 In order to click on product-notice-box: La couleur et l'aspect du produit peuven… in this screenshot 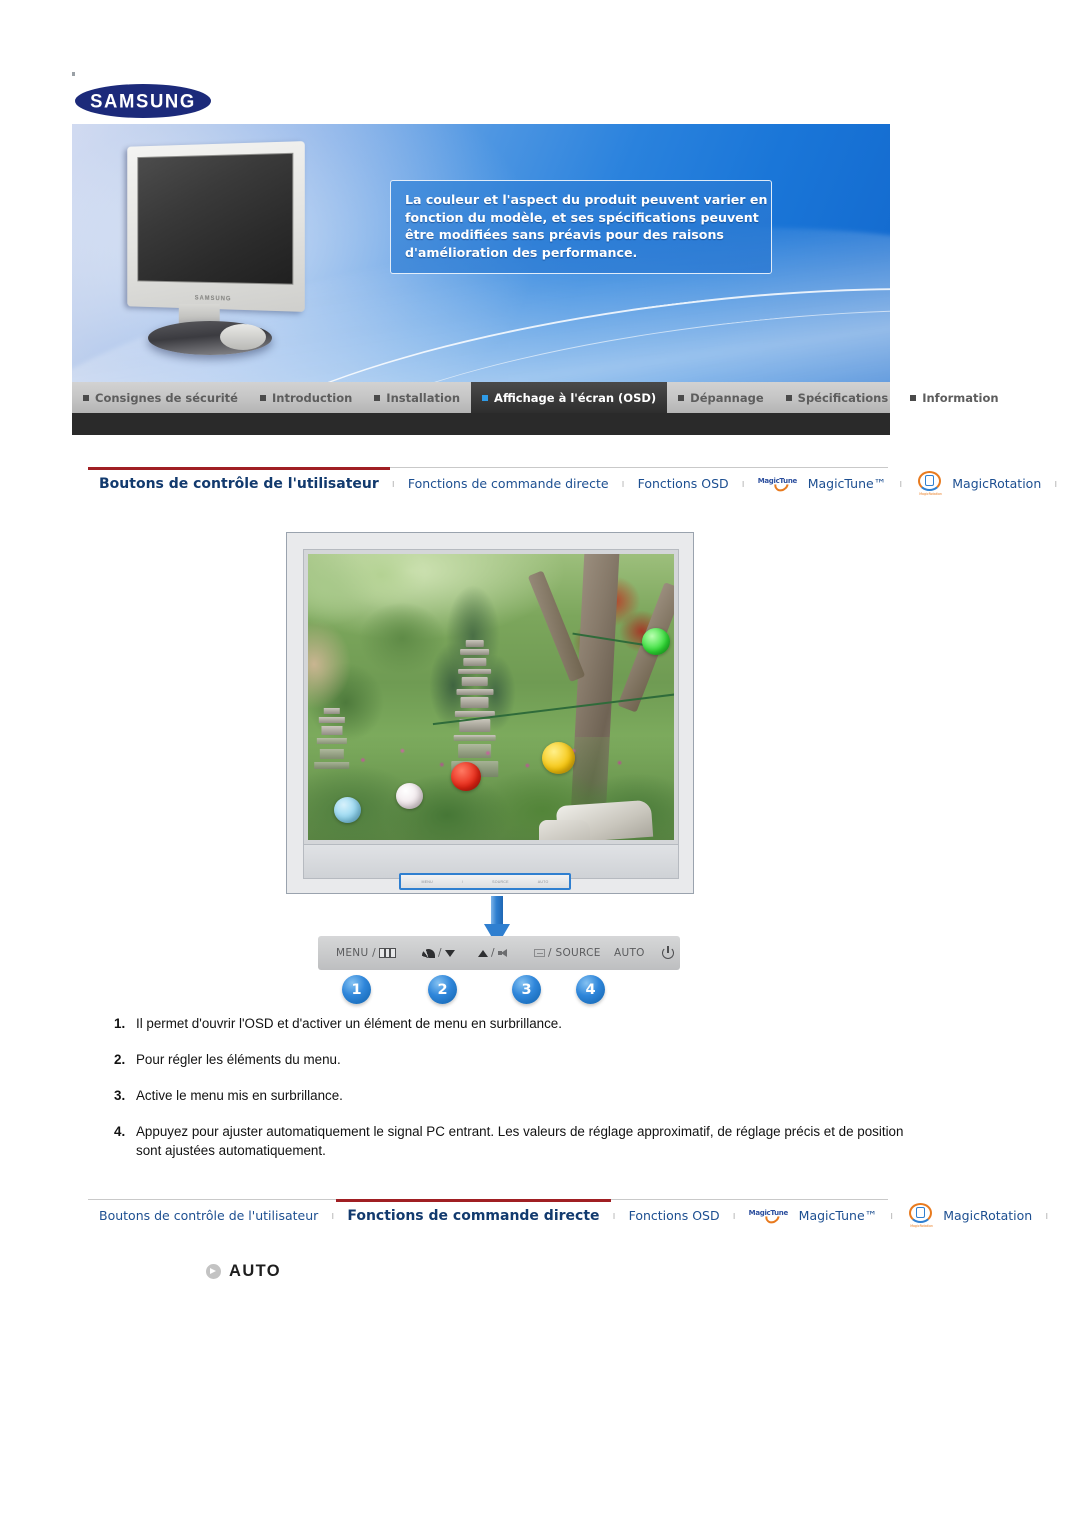, I will do `click(581, 227)`.